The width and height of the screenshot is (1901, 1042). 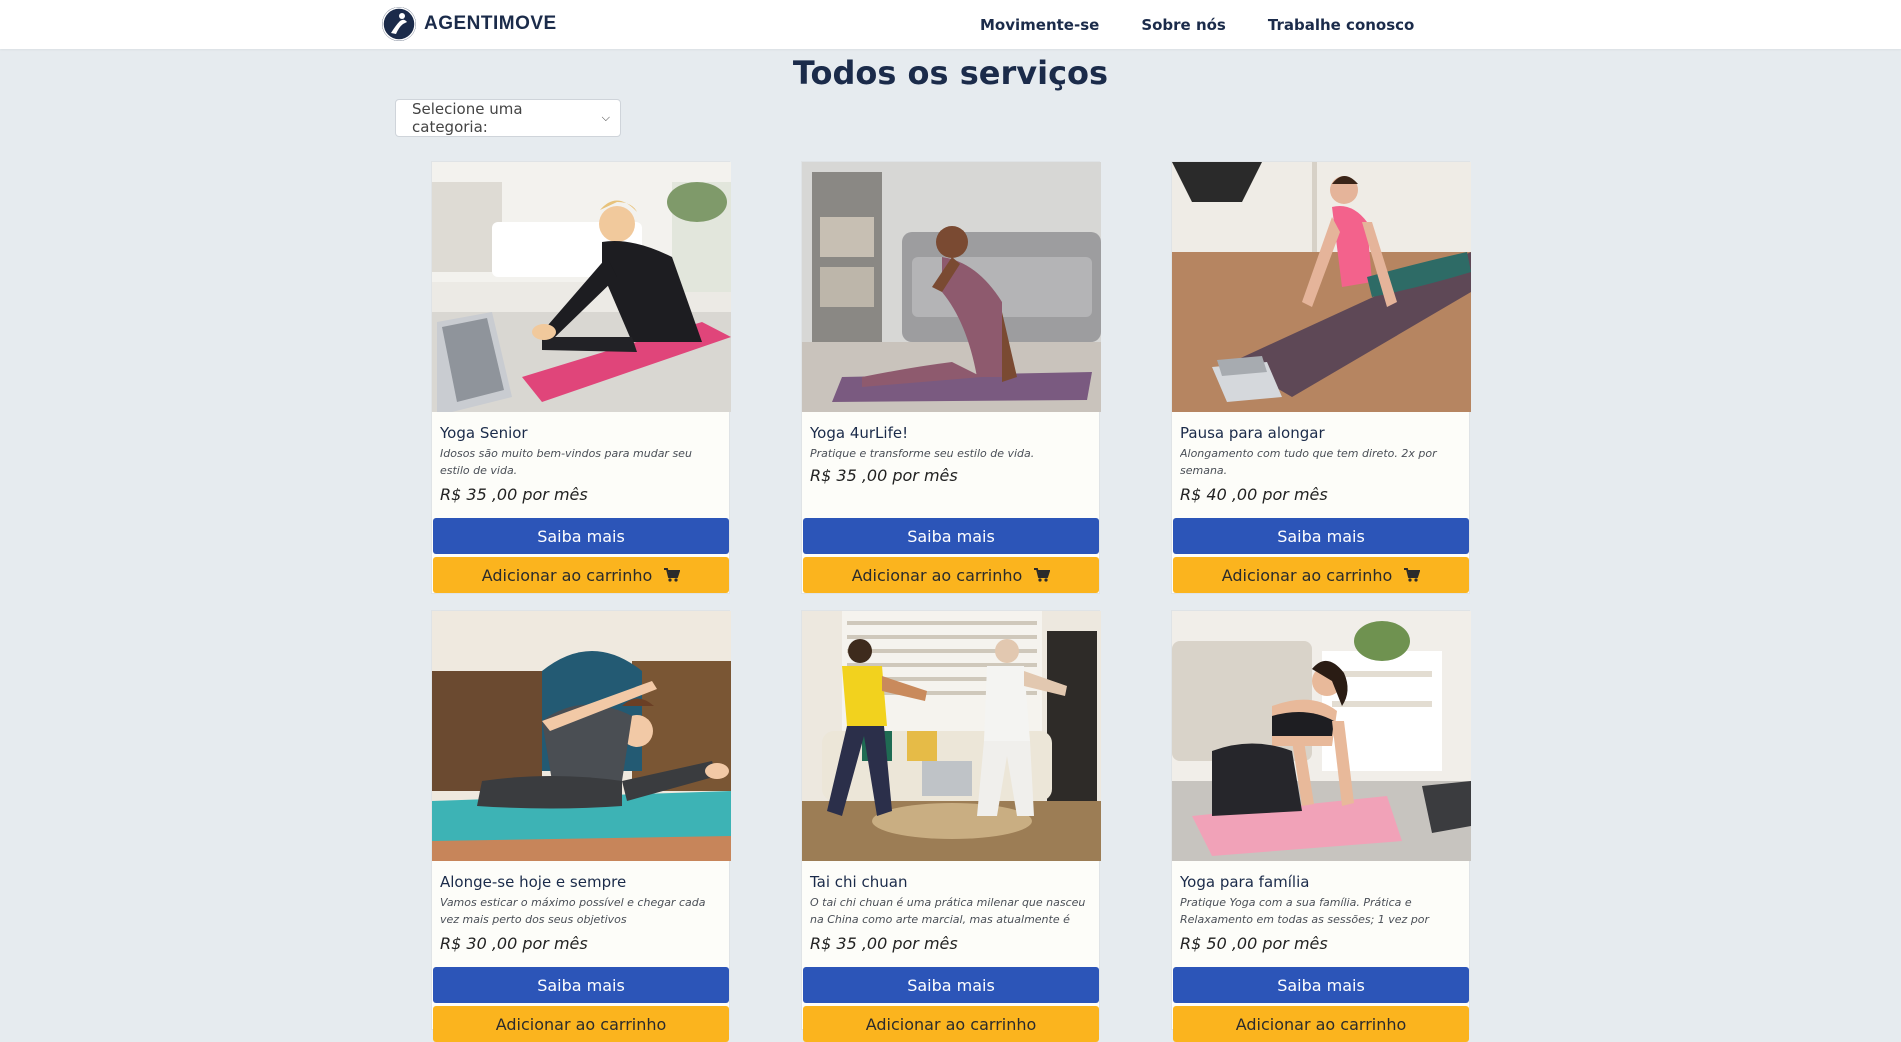 I want to click on category-select: Selecione uma categoria: ⌵, so click(x=508, y=118).